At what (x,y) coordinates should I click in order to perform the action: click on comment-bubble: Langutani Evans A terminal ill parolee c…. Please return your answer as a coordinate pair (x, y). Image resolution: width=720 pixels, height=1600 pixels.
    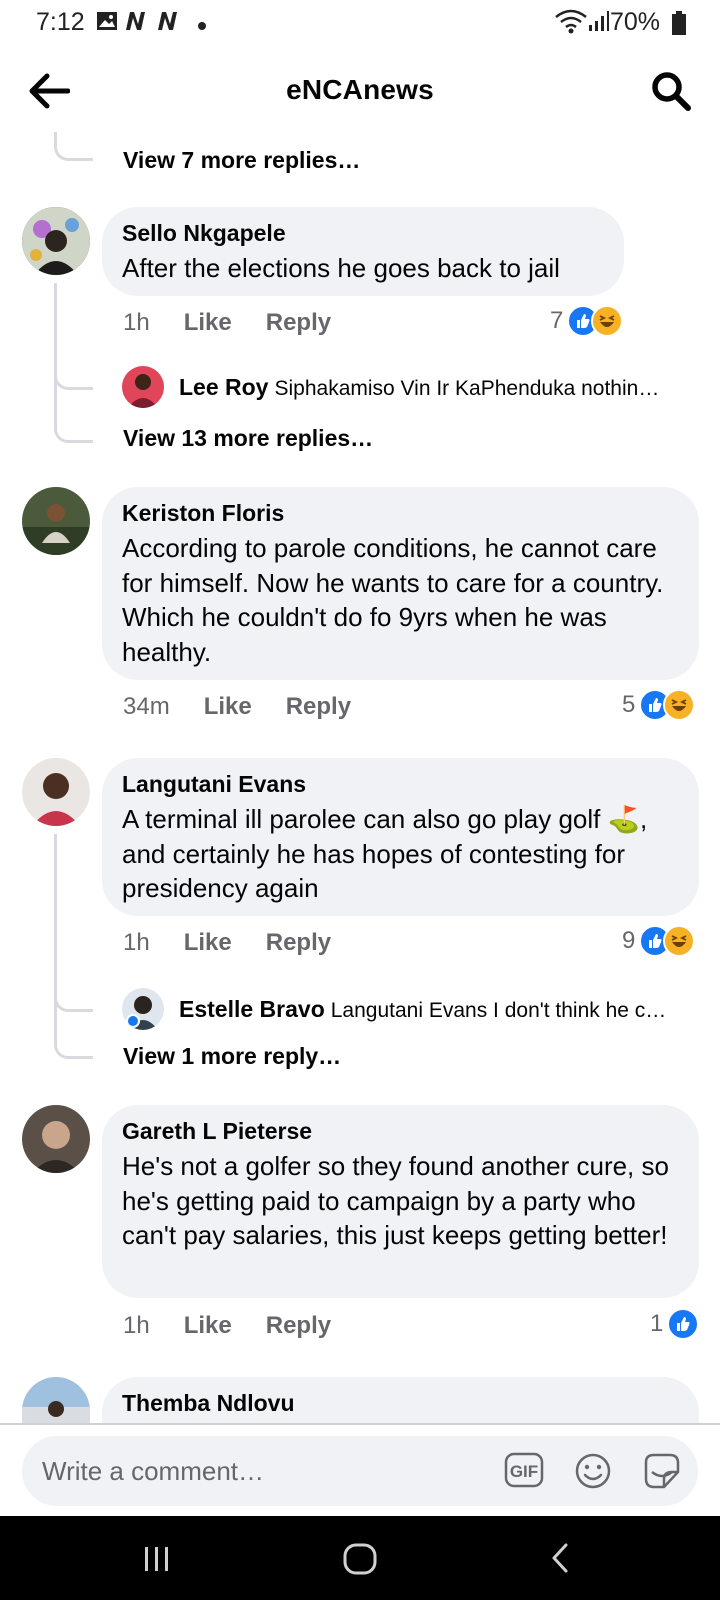
    Looking at the image, I should click on (400, 837).